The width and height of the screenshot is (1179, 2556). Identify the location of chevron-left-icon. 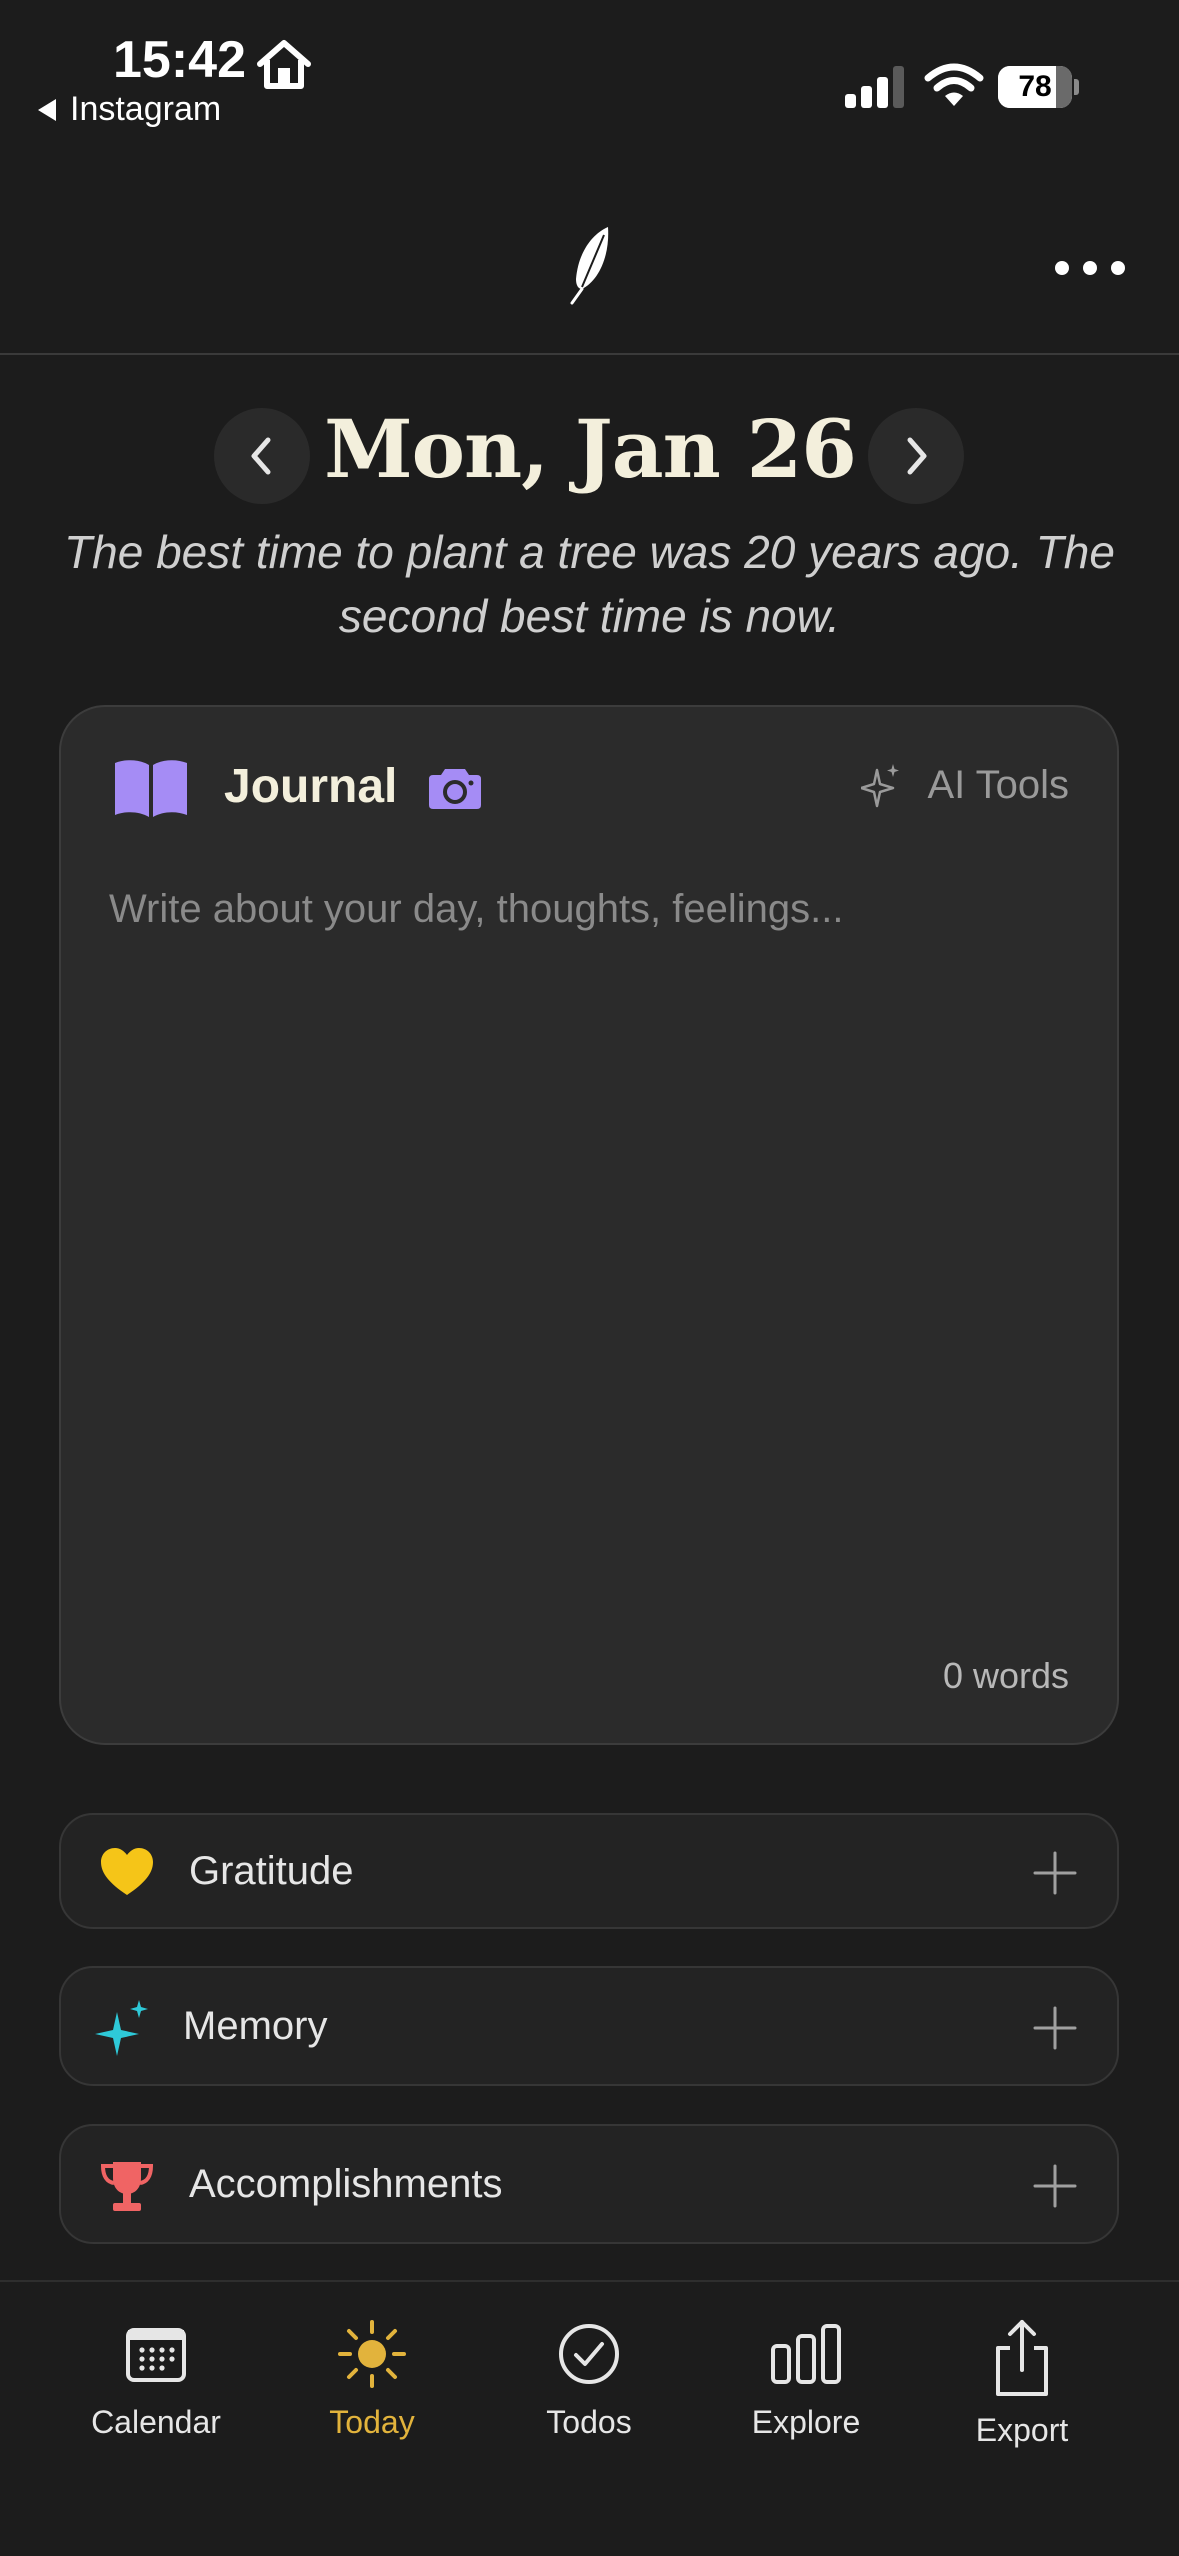
(261, 456).